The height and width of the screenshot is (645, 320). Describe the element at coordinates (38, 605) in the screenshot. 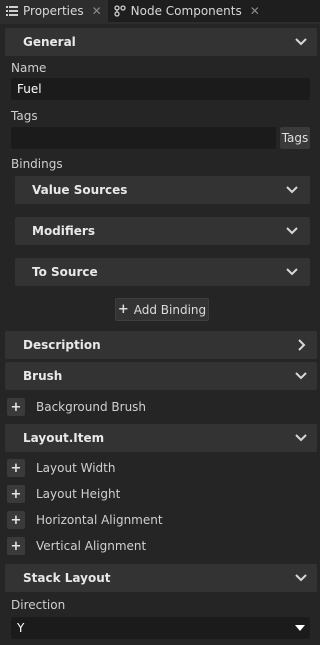

I see `direction-label: Direction` at that location.